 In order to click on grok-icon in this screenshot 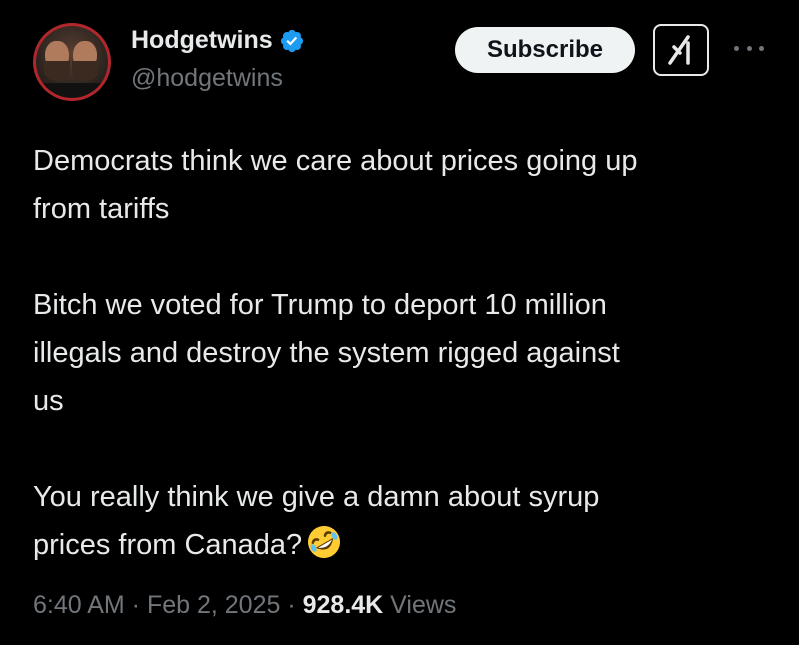, I will do `click(679, 50)`.